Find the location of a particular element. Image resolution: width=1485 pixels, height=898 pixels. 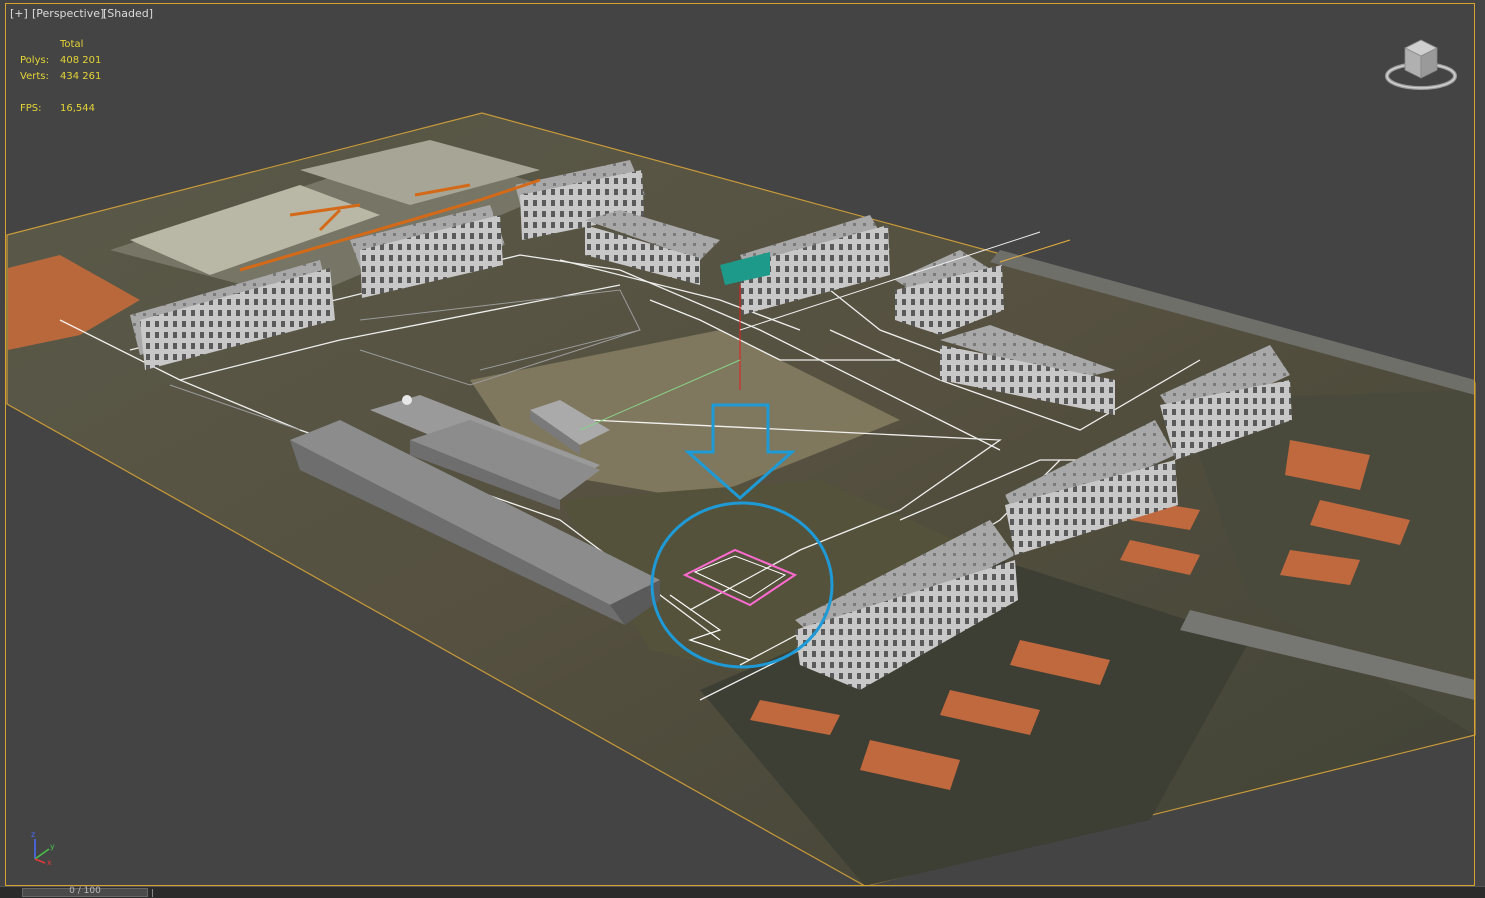

time-slider-label: 0 / 100 is located at coordinates (85, 891).